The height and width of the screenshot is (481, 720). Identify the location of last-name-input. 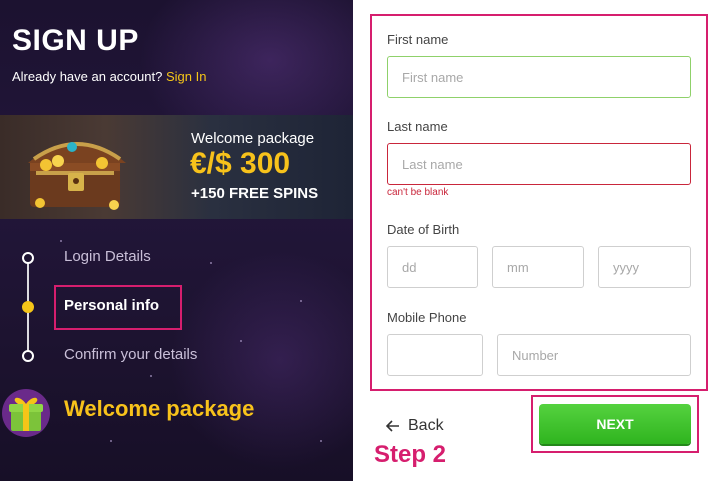
(539, 164).